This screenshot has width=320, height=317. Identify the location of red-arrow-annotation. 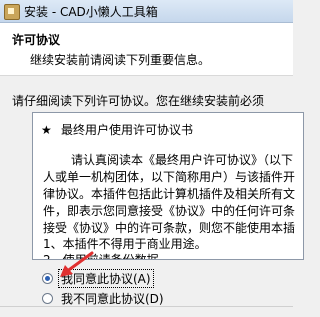
(77, 264).